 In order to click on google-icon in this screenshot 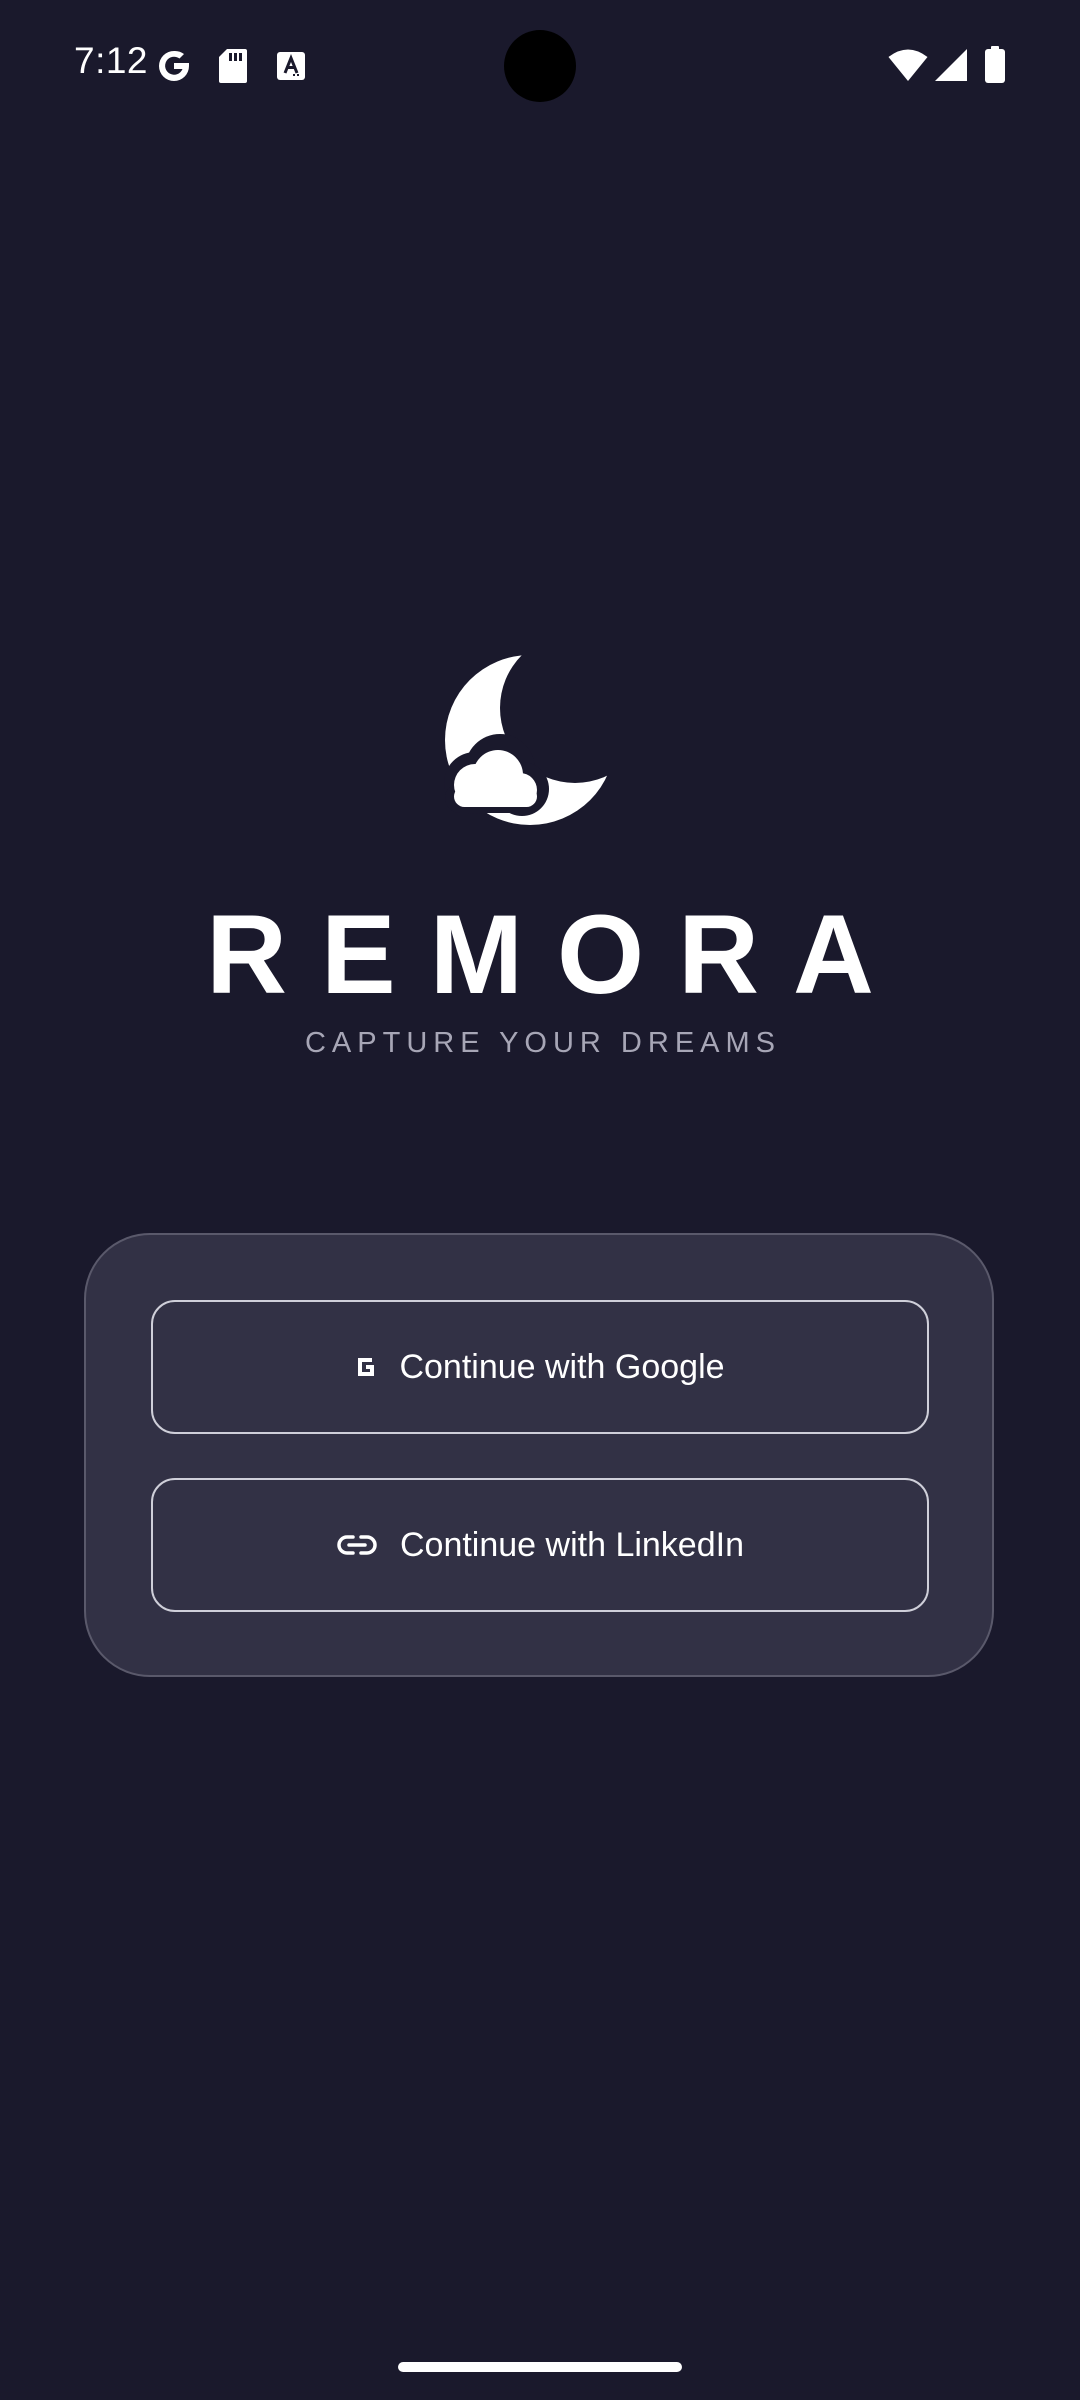, I will do `click(174, 65)`.